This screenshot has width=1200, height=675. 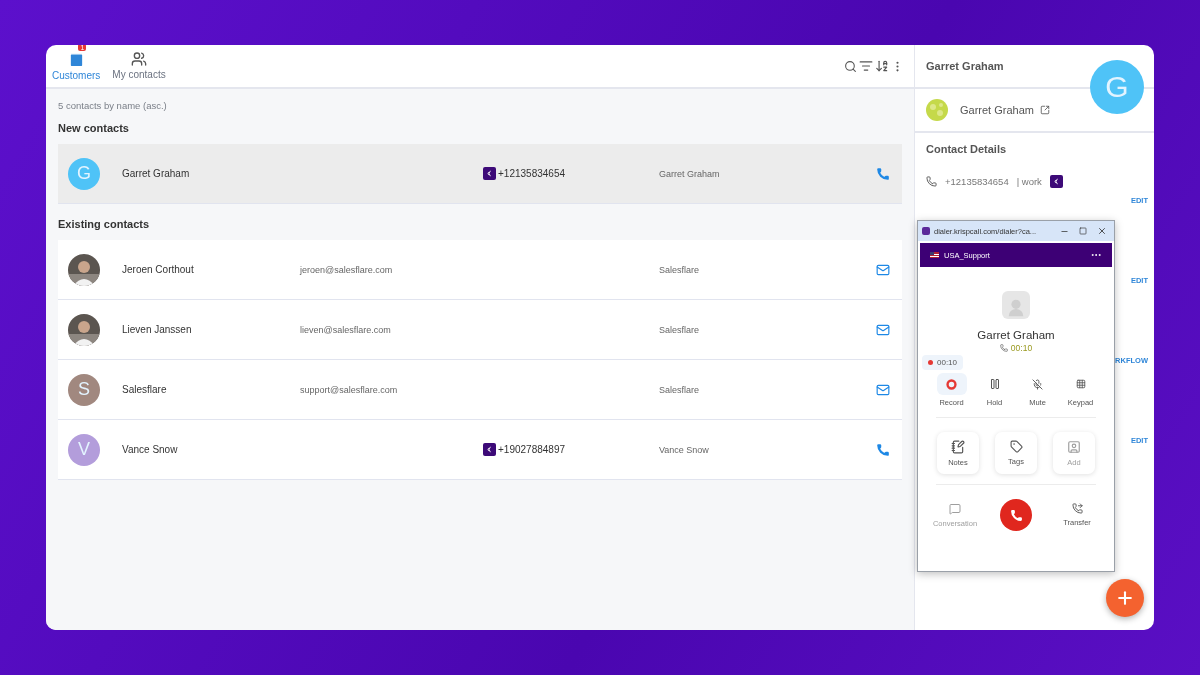 I want to click on phone-number: +12135834654, so click(x=977, y=181).